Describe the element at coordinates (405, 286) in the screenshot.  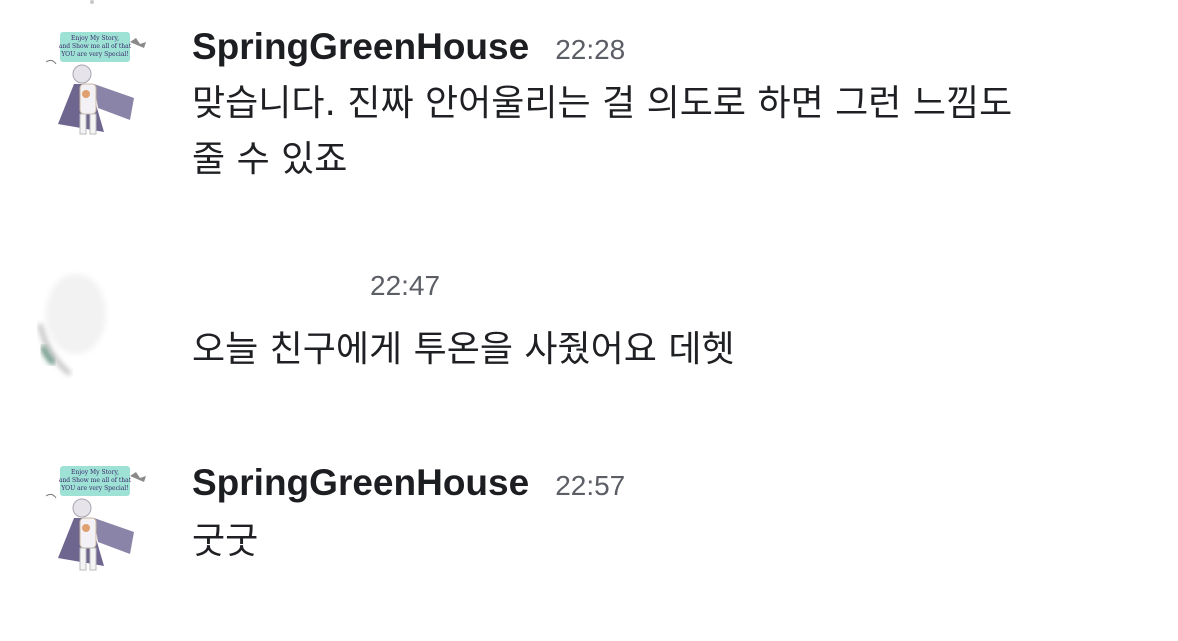
I see `timestamp: 22:47` at that location.